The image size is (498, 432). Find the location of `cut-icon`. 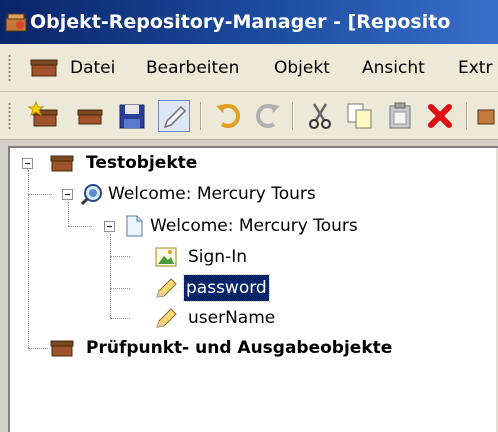

cut-icon is located at coordinates (320, 116).